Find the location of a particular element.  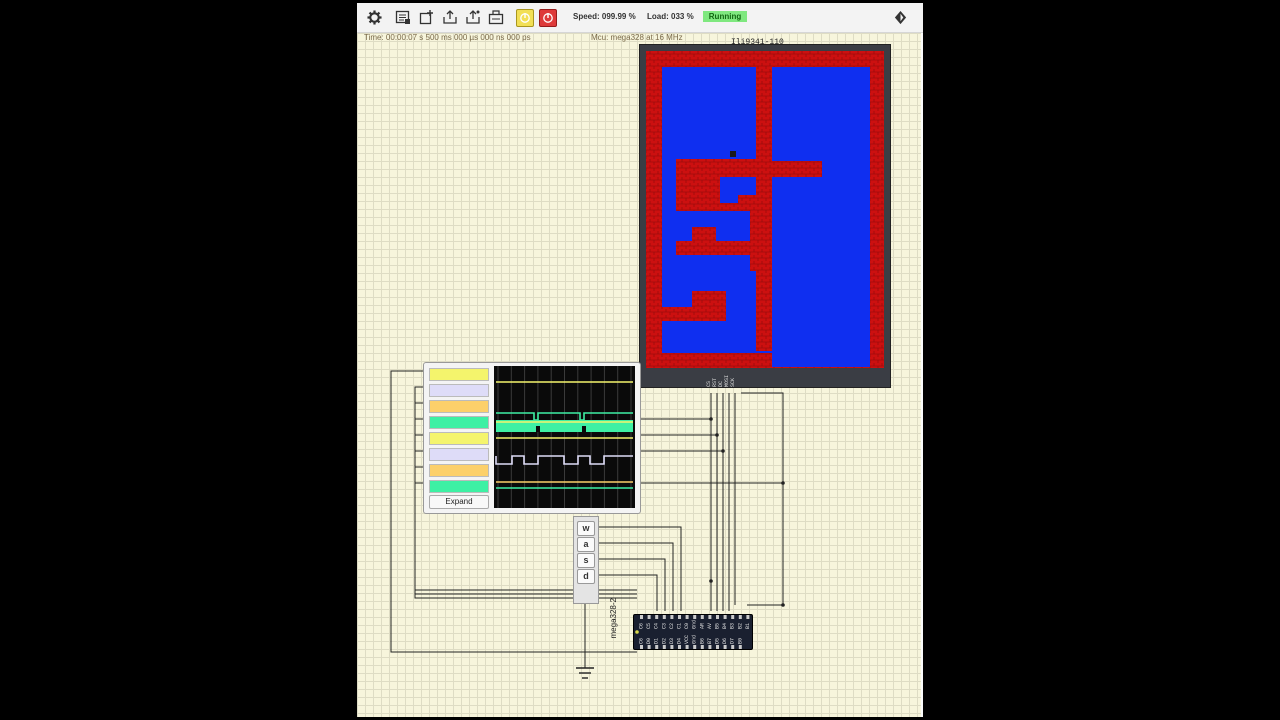

maze-game-screen is located at coordinates (765, 209).